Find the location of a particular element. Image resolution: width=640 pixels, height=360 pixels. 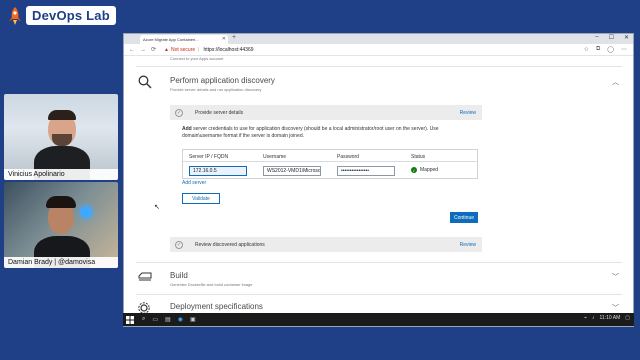

webcam-host: Vinicius Apolinario is located at coordinates (61, 137).